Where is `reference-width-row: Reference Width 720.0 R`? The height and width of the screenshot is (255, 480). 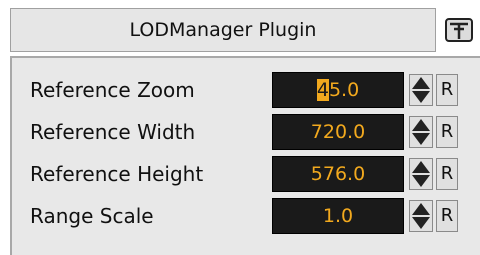 reference-width-row: Reference Width 720.0 R is located at coordinates (246, 133).